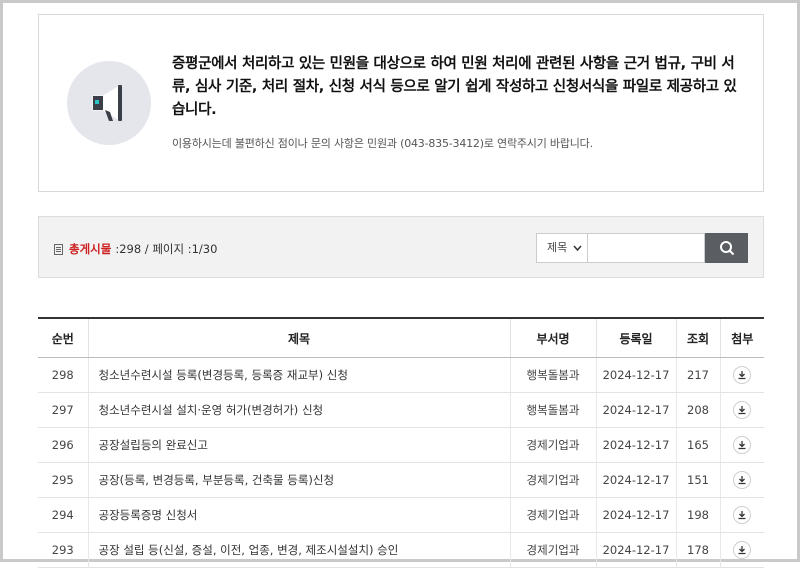  I want to click on search-button, so click(726, 248).